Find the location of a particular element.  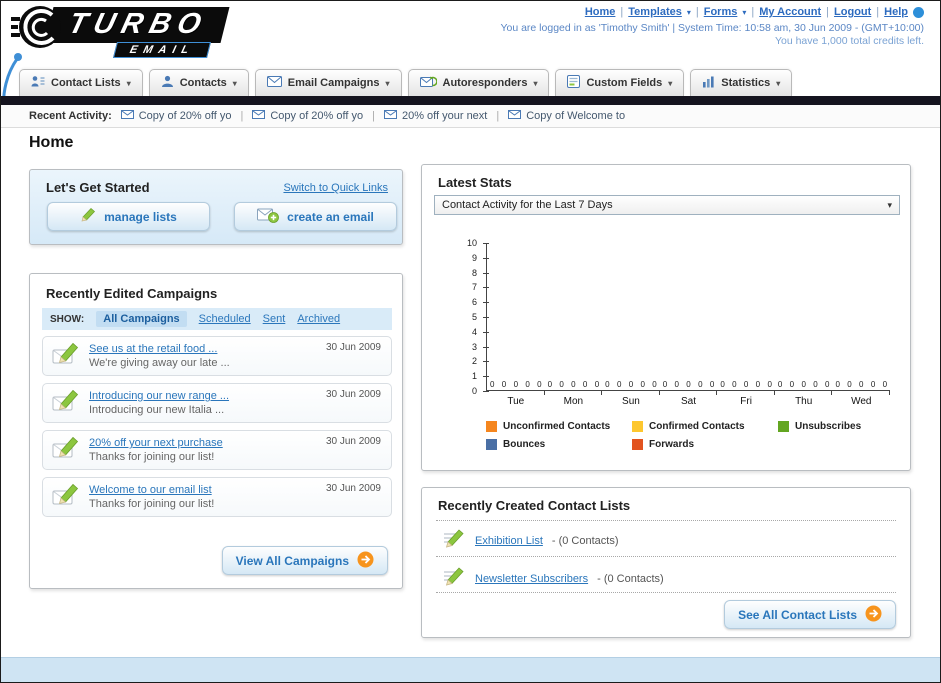

tab-contacts: Contacts ▾ is located at coordinates (198, 82).